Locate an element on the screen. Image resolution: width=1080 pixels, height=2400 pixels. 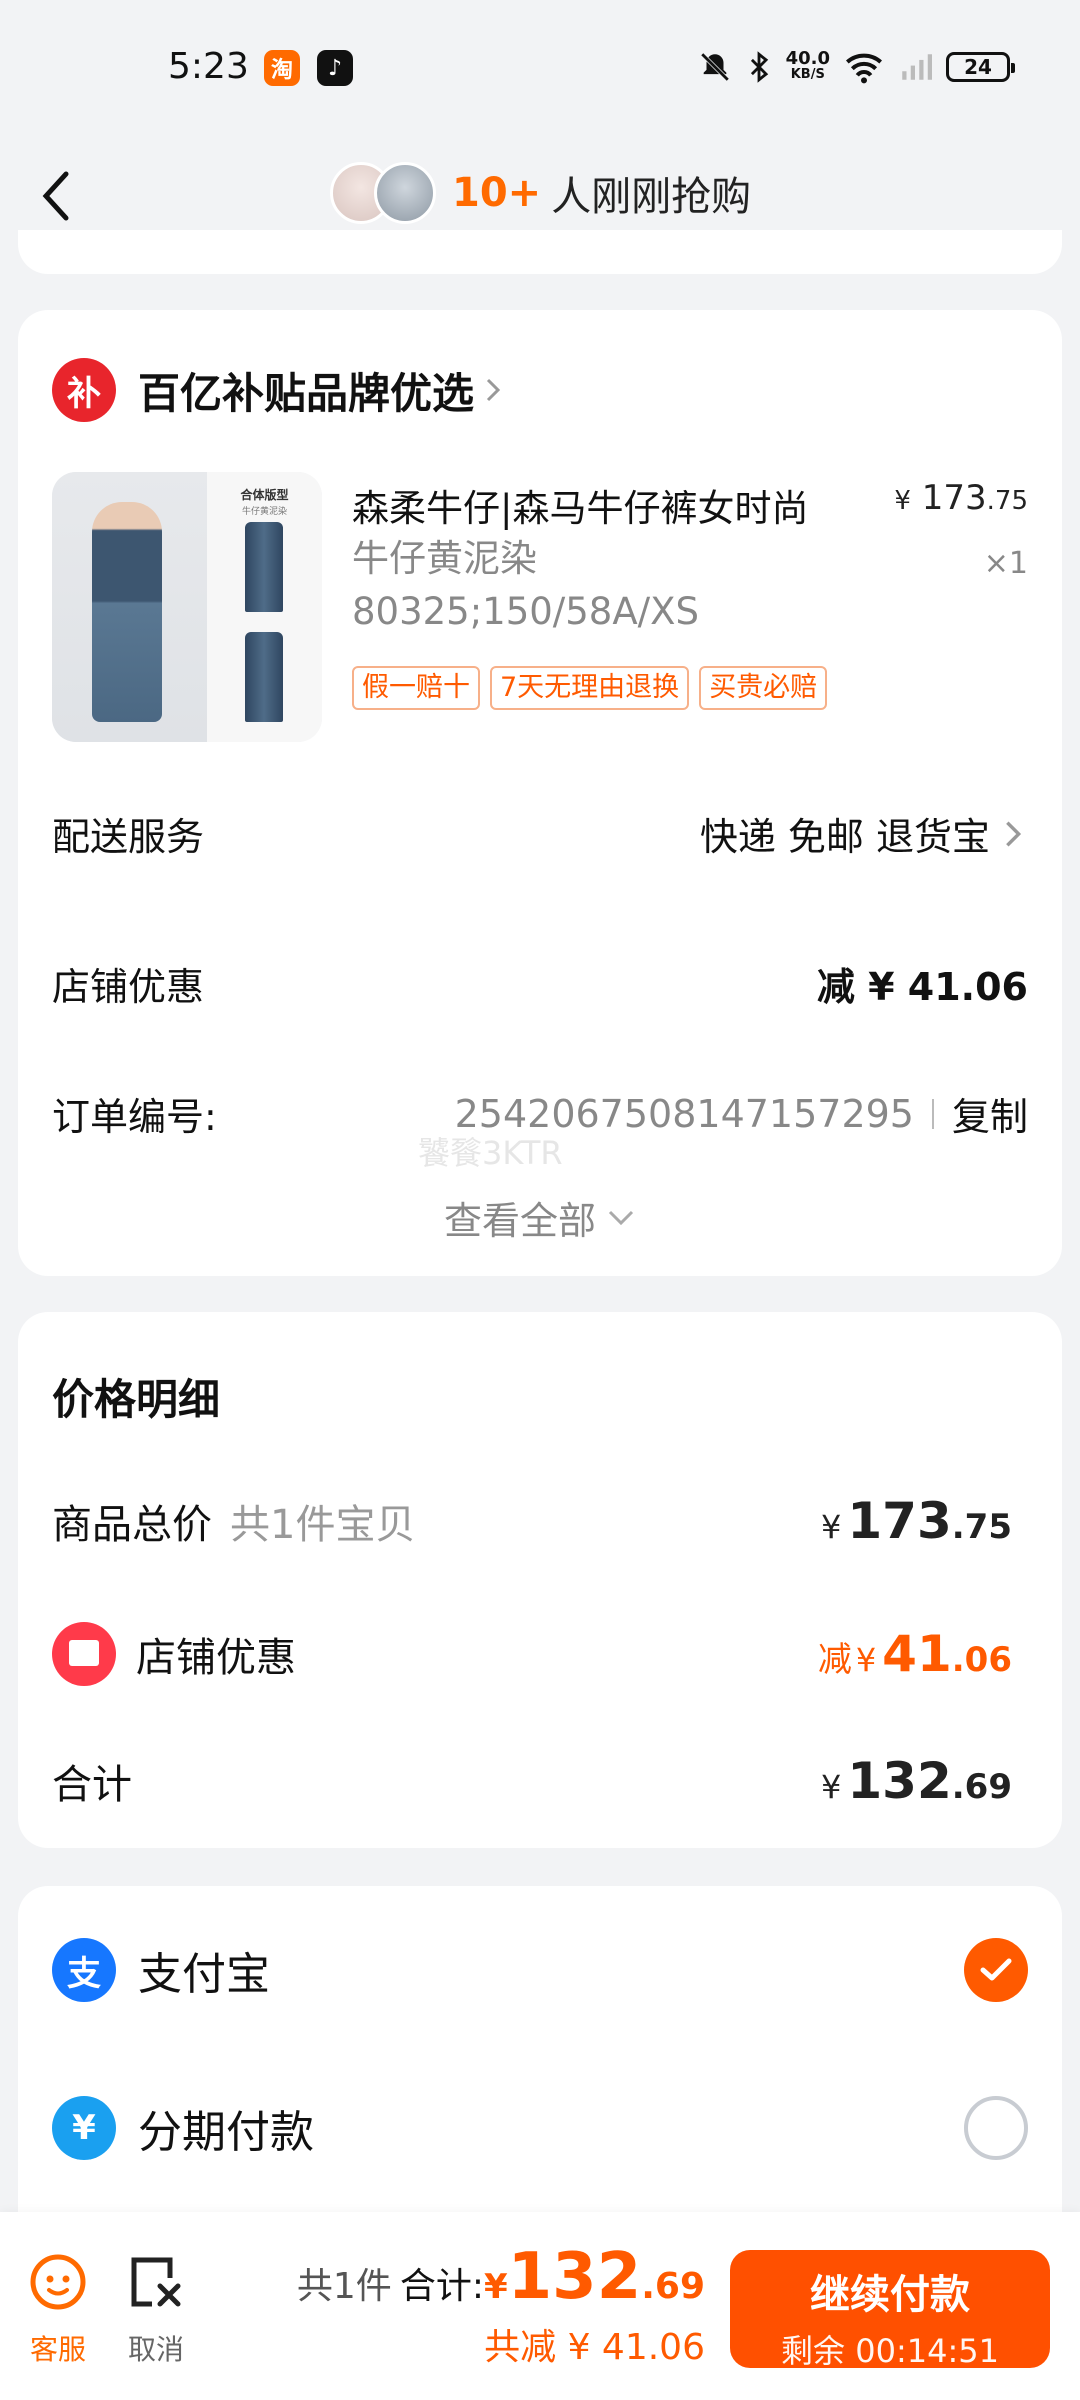
tag-7day-return: 7天无理由退换 is located at coordinates (590, 688).